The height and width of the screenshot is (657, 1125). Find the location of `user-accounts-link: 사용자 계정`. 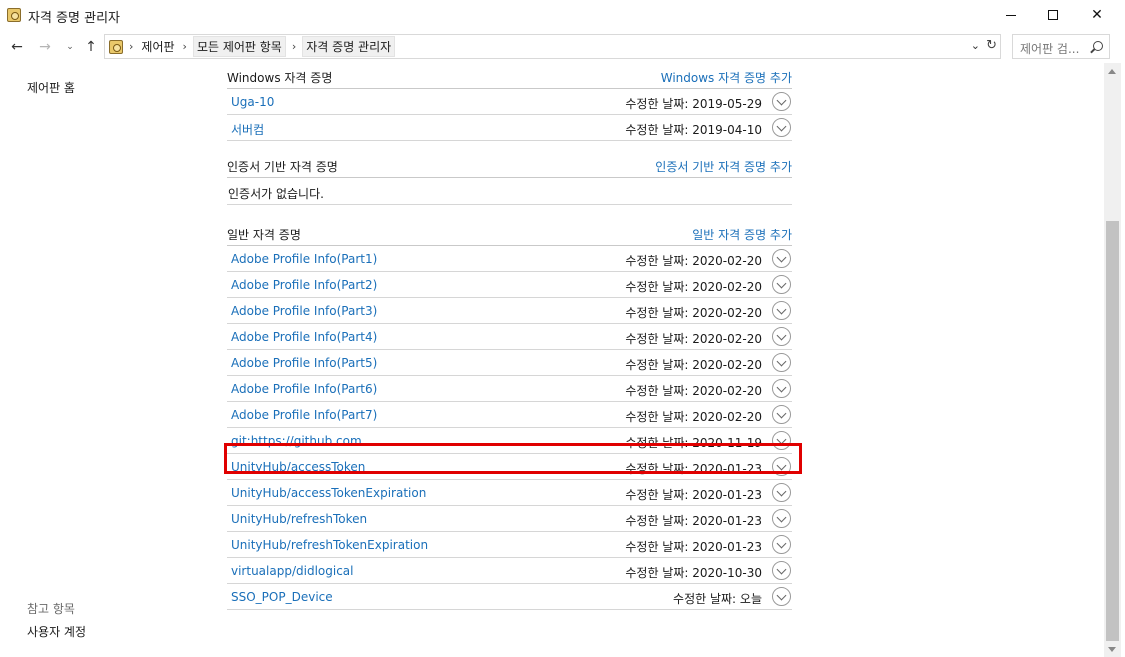

user-accounts-link: 사용자 계정 is located at coordinates (56, 631).